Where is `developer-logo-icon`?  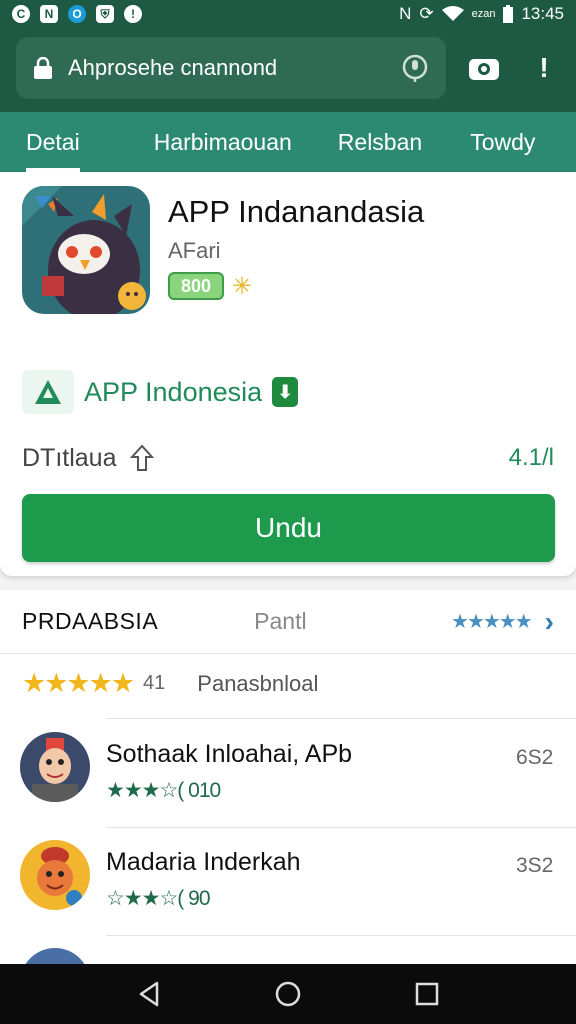
developer-logo-icon is located at coordinates (48, 392).